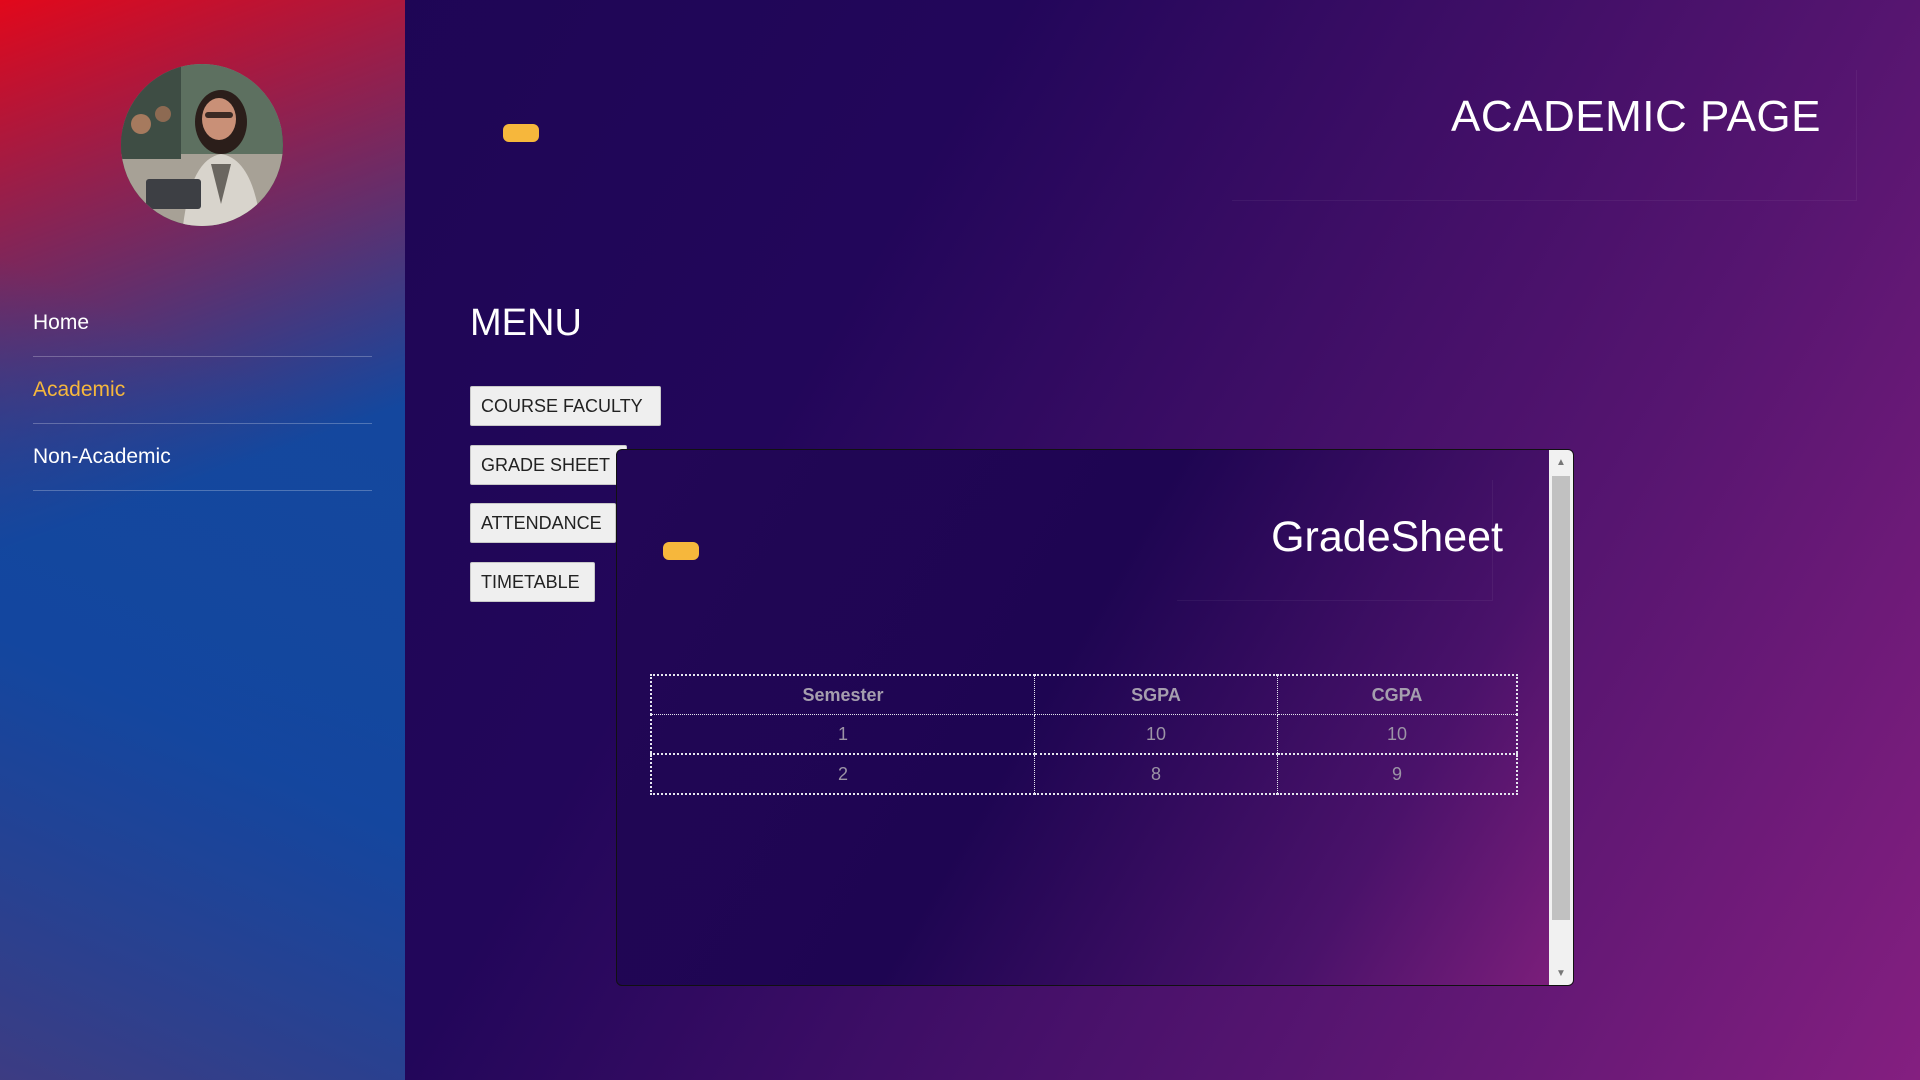  I want to click on popup-title: GradeSheet, so click(1387, 537).